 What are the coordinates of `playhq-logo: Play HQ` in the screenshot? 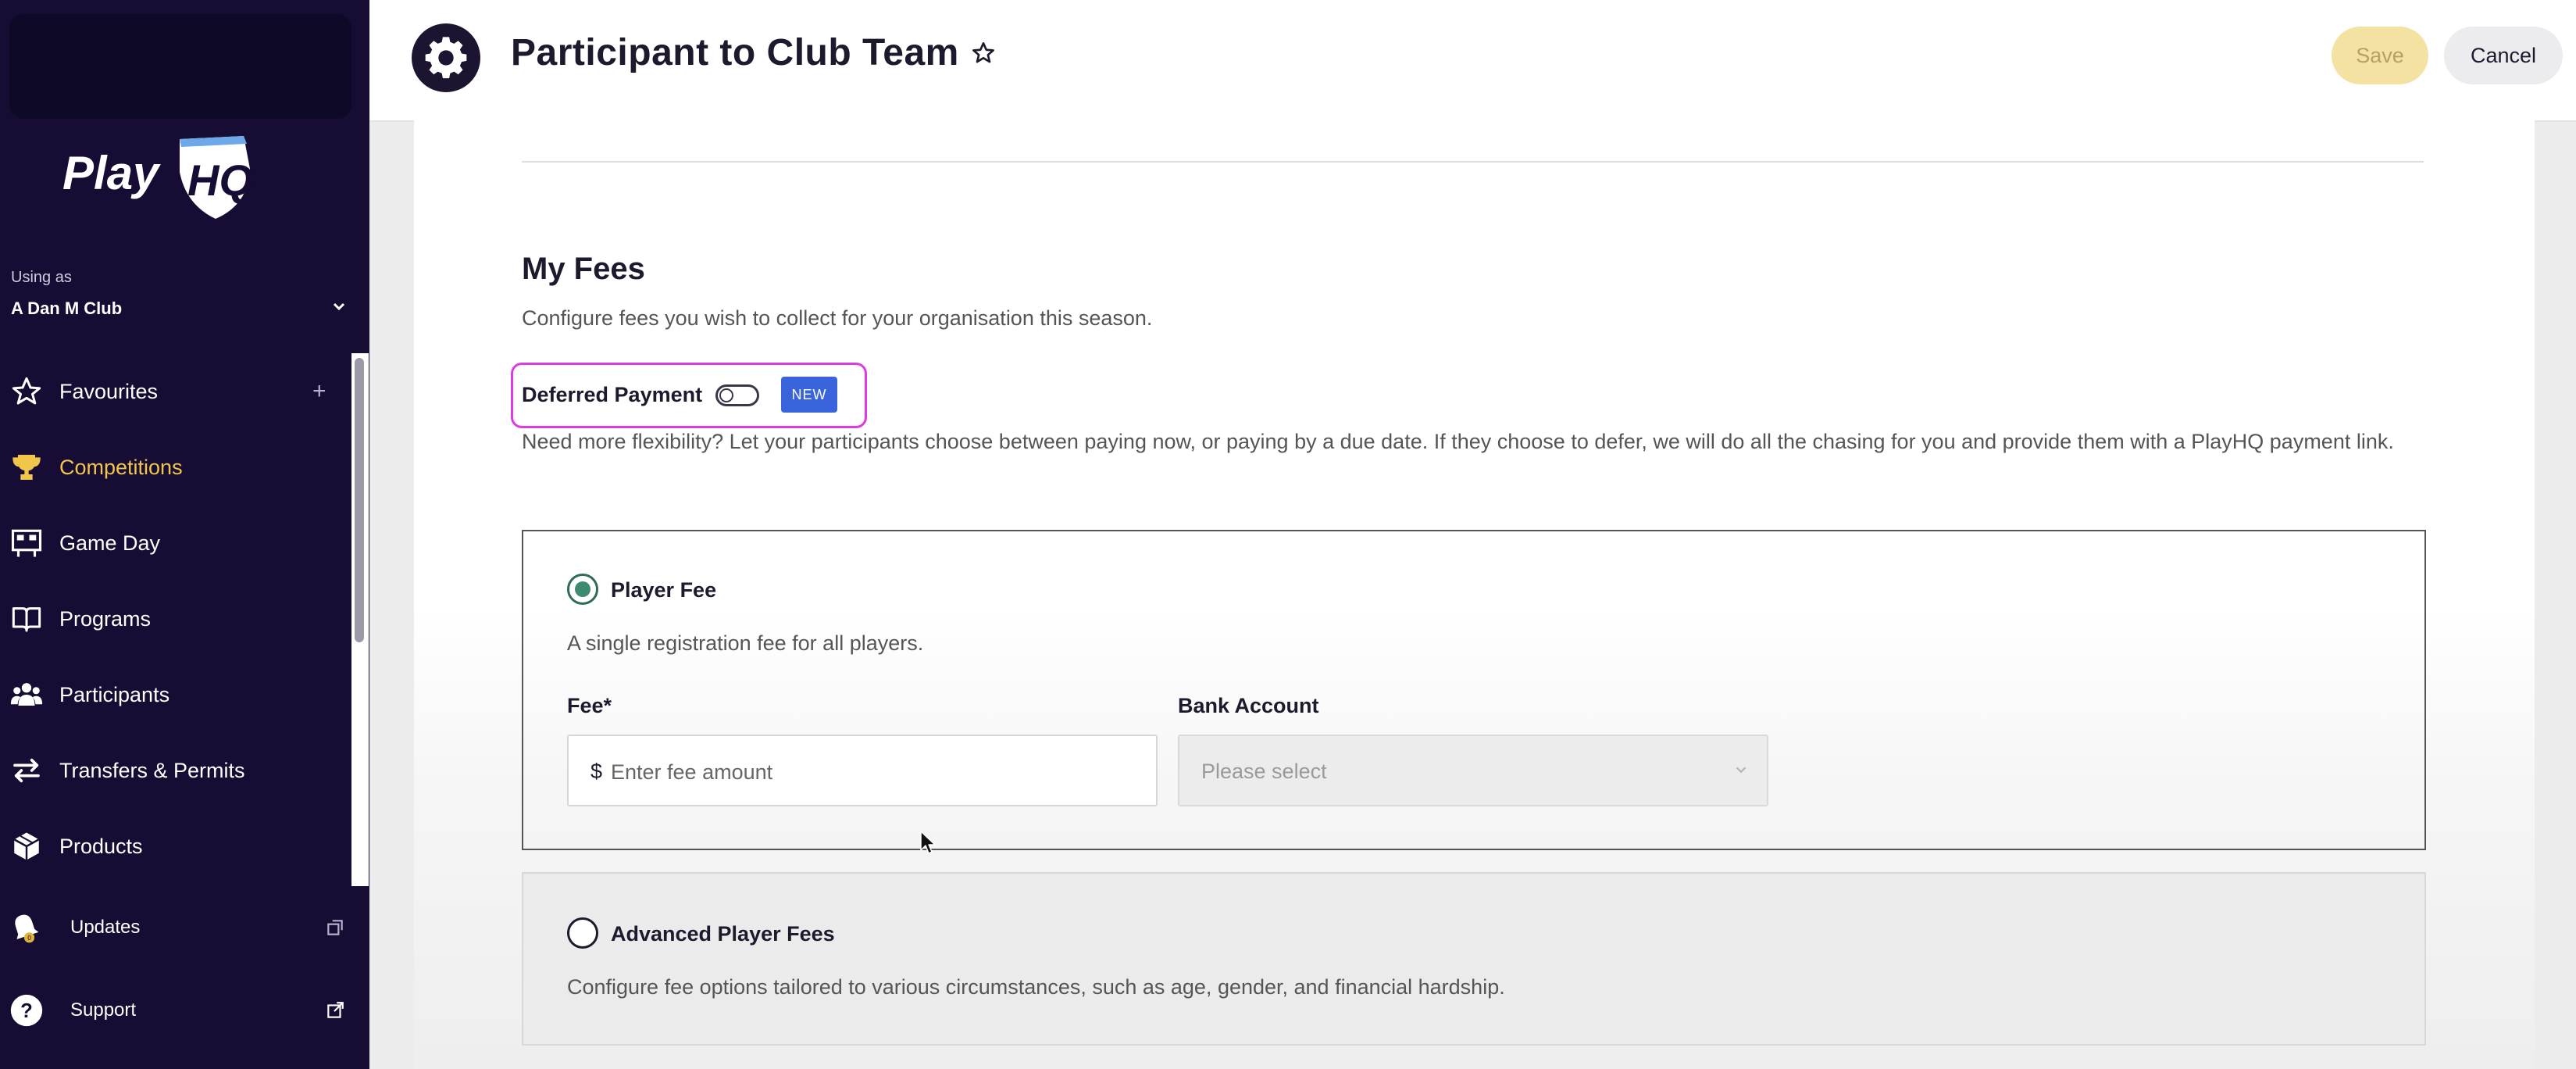 It's located at (164, 180).